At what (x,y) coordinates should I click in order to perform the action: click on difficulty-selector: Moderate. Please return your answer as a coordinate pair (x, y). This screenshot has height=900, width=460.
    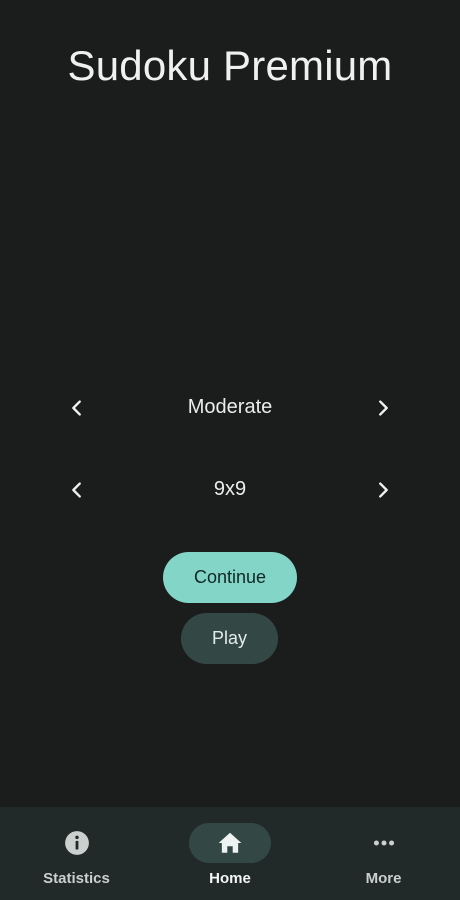
    Looking at the image, I should click on (230, 408).